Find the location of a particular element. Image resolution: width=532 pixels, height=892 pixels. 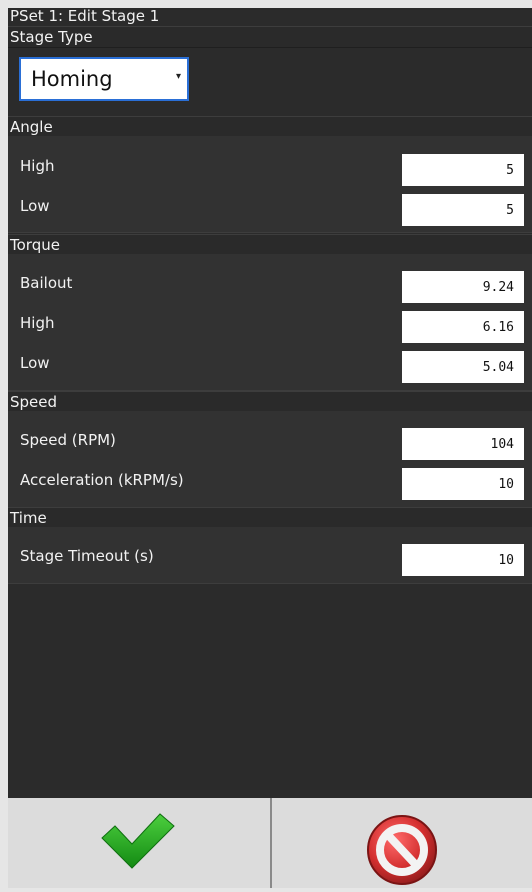

footer-bar is located at coordinates (270, 843).